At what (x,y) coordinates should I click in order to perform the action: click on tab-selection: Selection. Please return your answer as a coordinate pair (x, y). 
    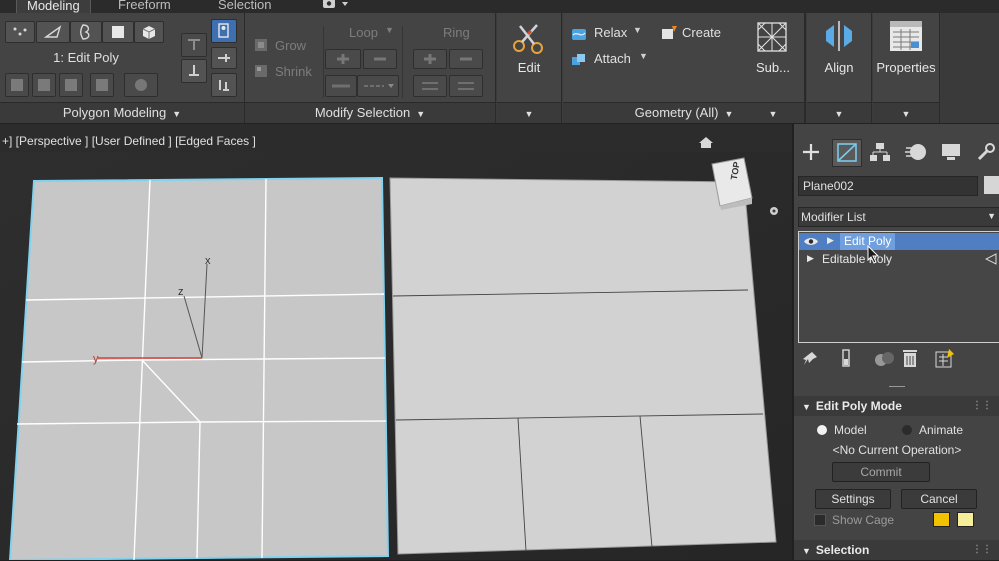
    Looking at the image, I should click on (244, 6).